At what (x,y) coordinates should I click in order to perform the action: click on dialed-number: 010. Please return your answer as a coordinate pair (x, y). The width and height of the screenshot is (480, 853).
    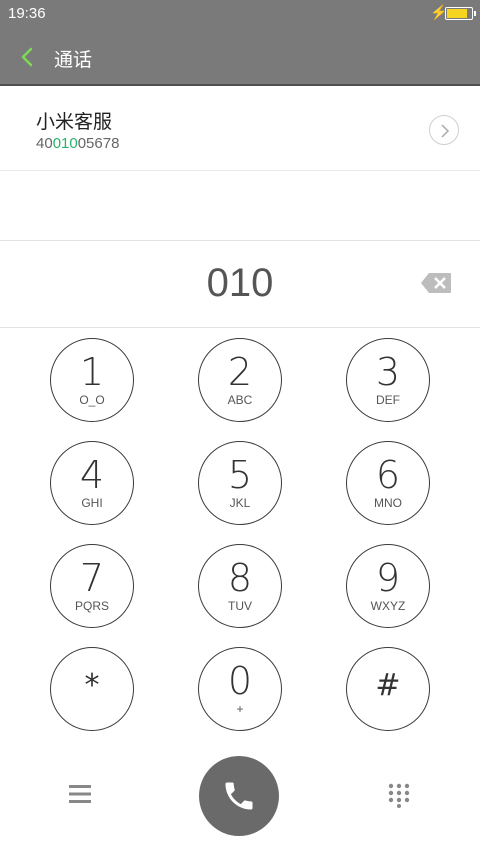
    Looking at the image, I should click on (240, 283).